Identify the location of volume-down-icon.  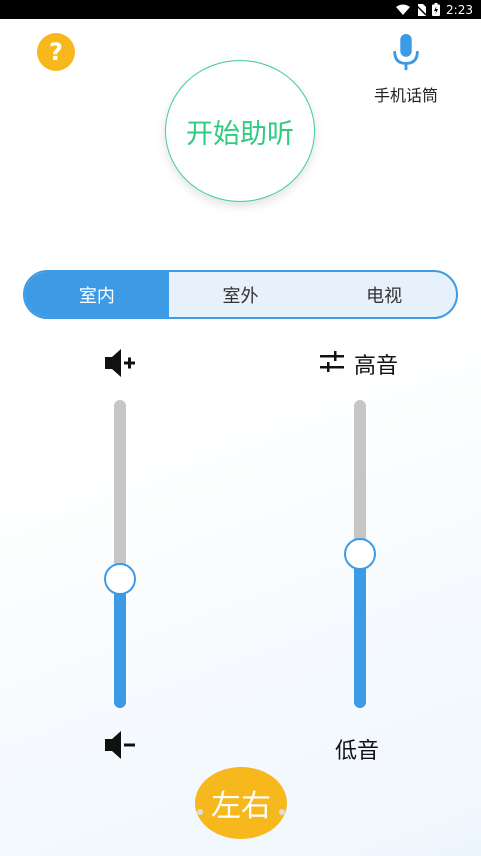
(120, 745).